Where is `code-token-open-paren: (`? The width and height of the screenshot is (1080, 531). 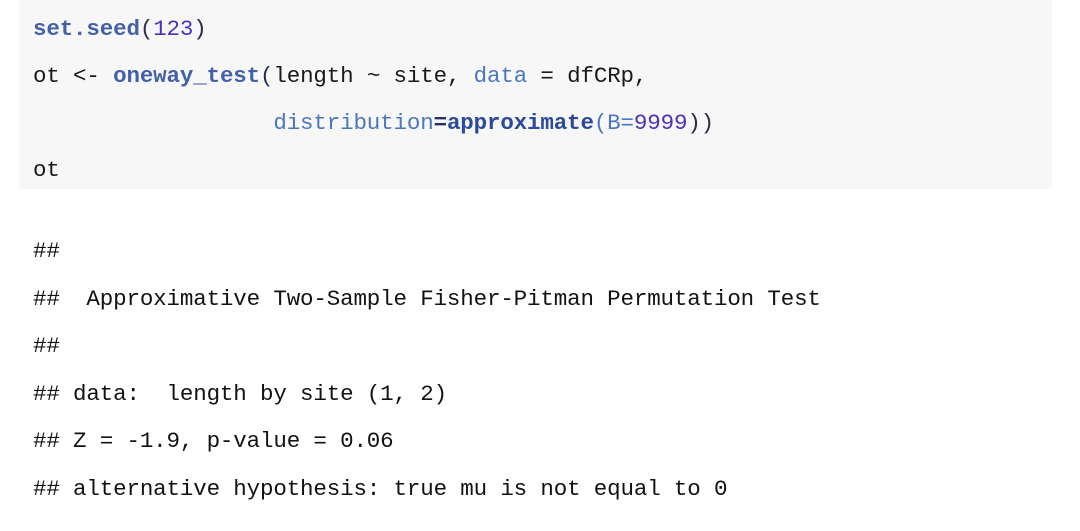 code-token-open-paren: ( is located at coordinates (146, 29).